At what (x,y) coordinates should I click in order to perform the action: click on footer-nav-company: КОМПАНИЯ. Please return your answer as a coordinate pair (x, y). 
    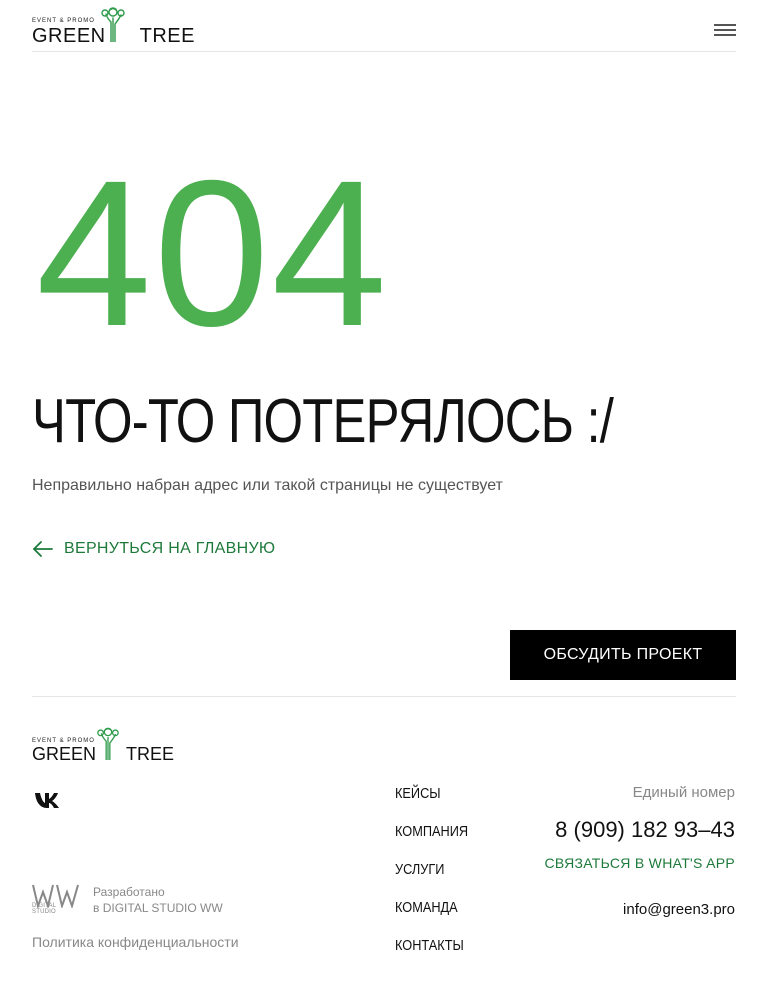
    Looking at the image, I should click on (431, 841).